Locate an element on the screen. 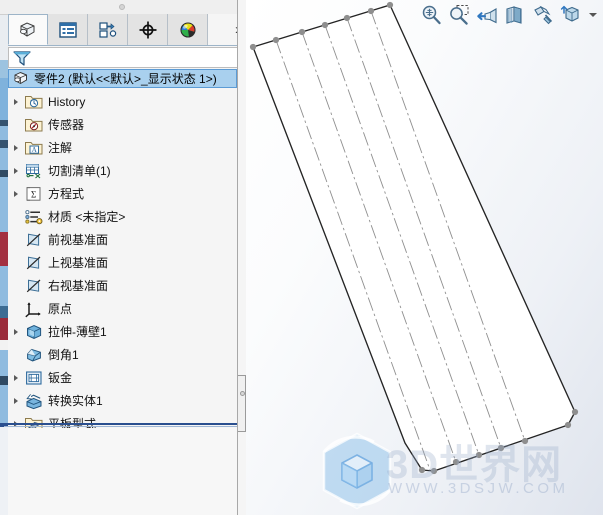  sensors-folder-icon is located at coordinates (34, 125).